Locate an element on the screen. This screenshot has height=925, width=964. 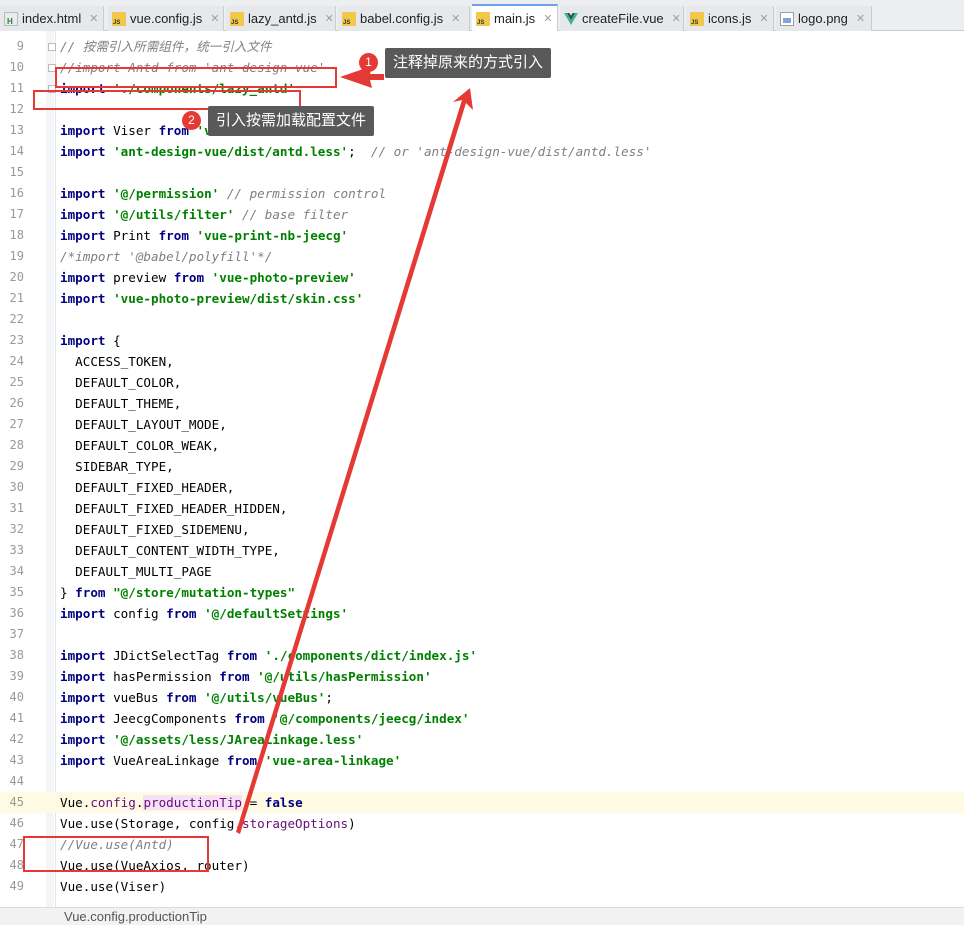
callout-2: 引入按需加载配置文件 is located at coordinates (291, 121).